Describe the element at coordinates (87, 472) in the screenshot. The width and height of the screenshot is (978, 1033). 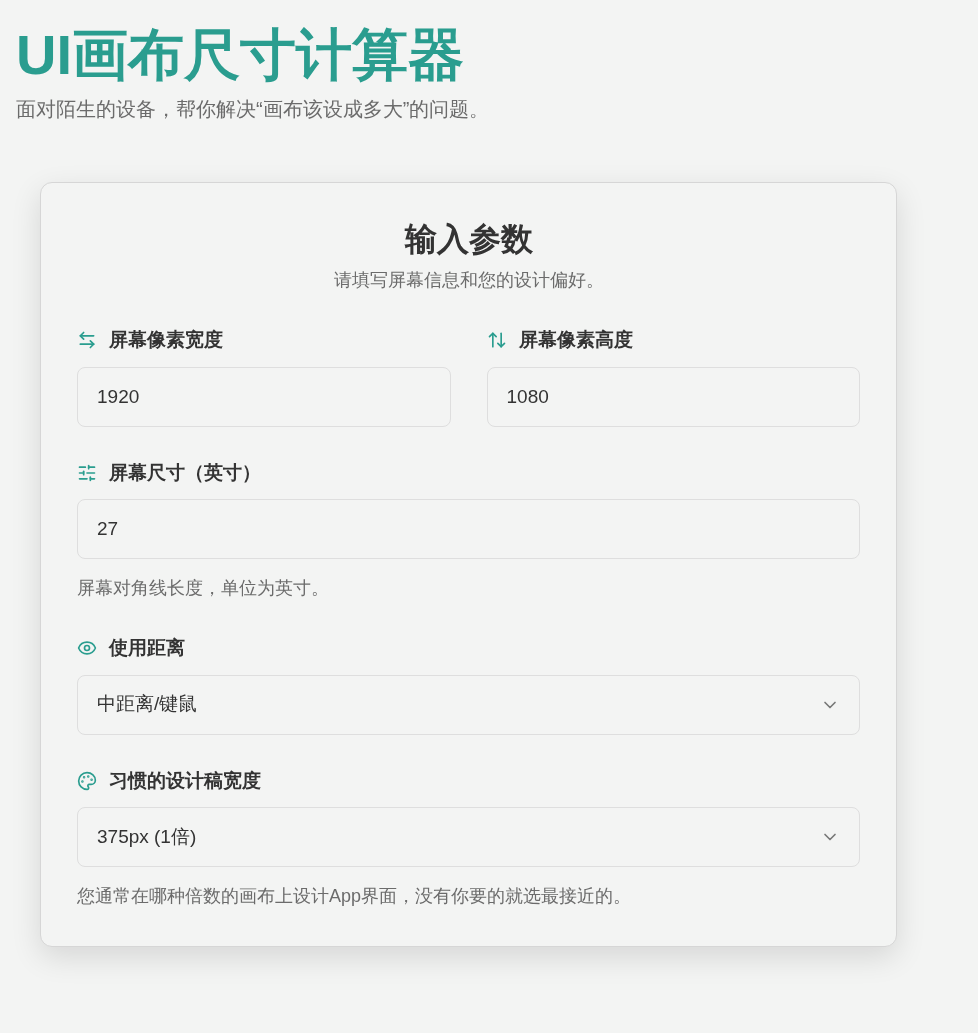
I see `sliders-icon` at that location.